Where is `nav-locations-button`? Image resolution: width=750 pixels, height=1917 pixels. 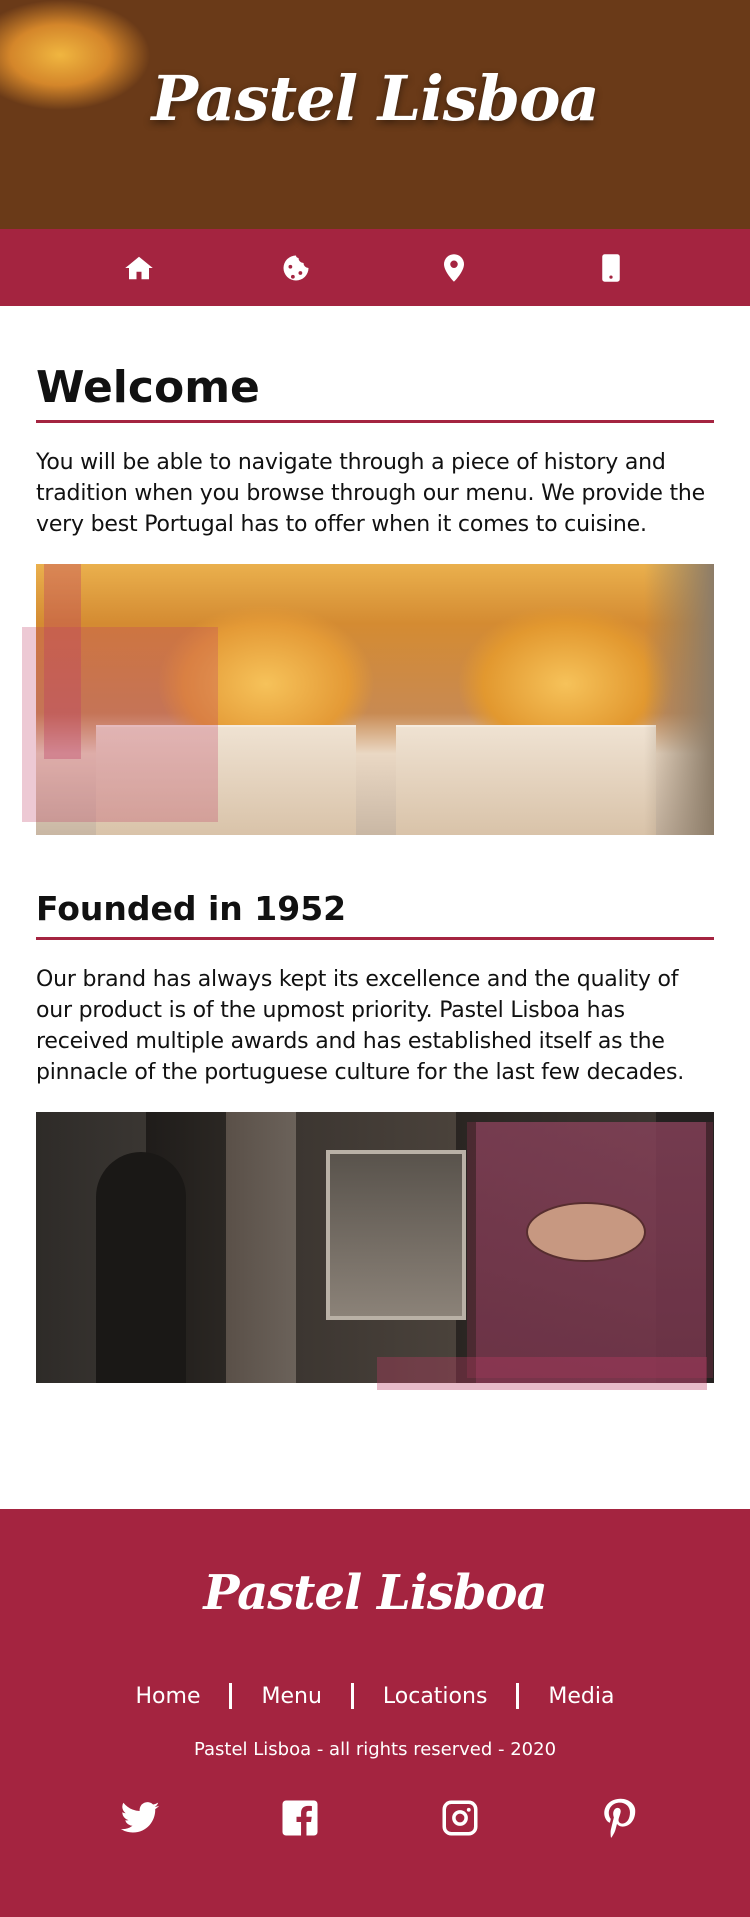 nav-locations-button is located at coordinates (454, 268).